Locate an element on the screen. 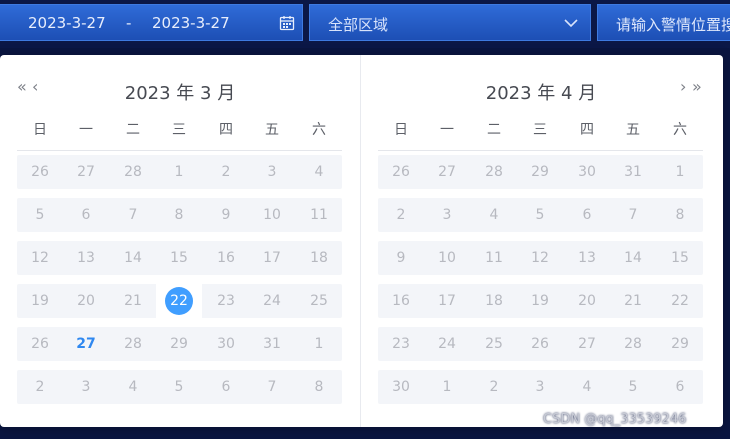 Image resolution: width=730 pixels, height=439 pixels. day-number: 26 is located at coordinates (40, 172).